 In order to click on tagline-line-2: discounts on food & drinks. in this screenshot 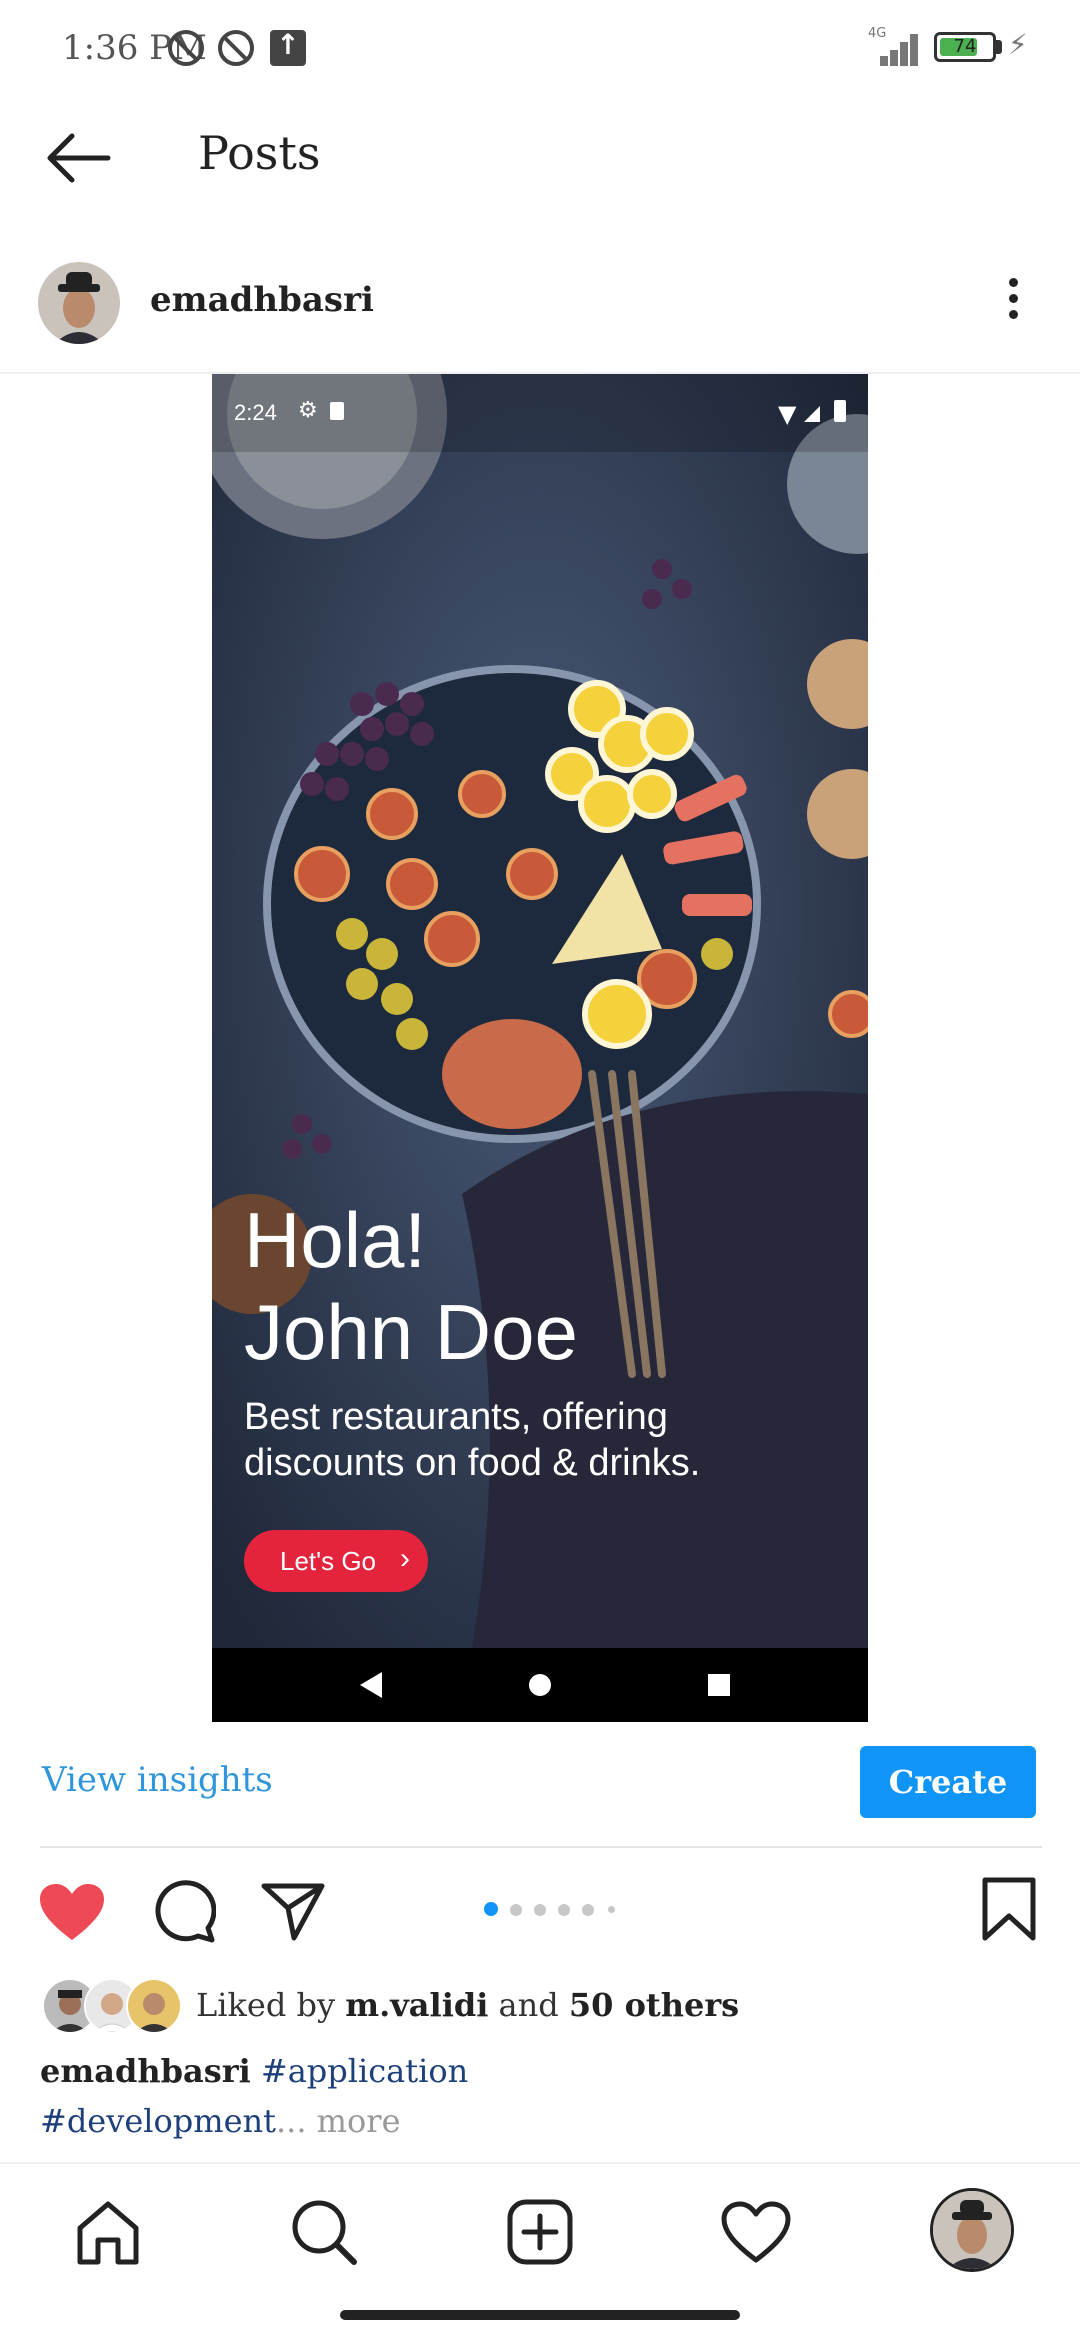, I will do `click(472, 1463)`.